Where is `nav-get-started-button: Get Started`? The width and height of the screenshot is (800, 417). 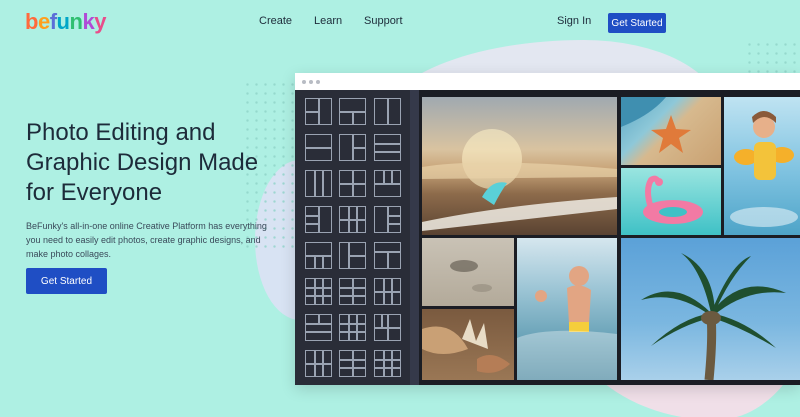 nav-get-started-button: Get Started is located at coordinates (637, 23).